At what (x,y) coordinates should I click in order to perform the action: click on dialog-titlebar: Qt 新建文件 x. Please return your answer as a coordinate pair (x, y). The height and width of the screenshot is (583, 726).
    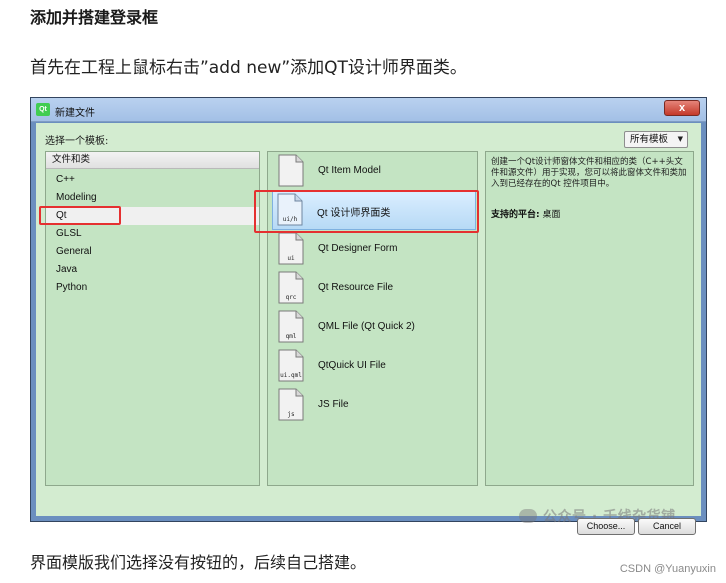
    Looking at the image, I should click on (368, 110).